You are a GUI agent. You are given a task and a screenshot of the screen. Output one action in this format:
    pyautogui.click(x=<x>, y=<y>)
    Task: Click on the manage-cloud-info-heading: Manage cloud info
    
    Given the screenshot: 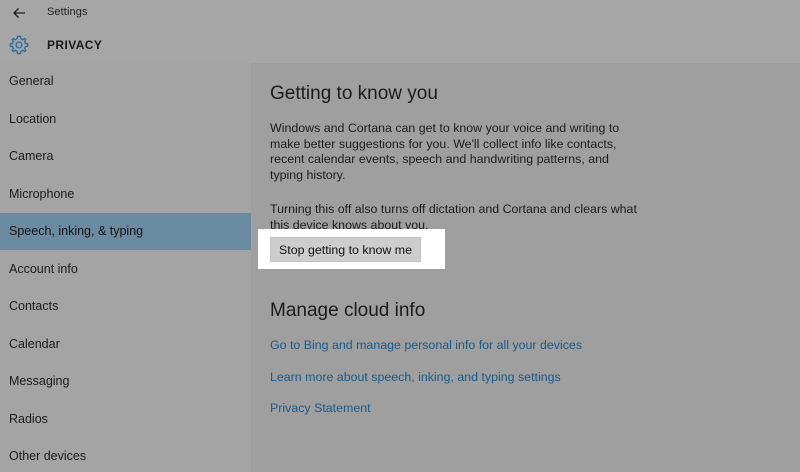 What is the action you would take?
    pyautogui.click(x=348, y=310)
    